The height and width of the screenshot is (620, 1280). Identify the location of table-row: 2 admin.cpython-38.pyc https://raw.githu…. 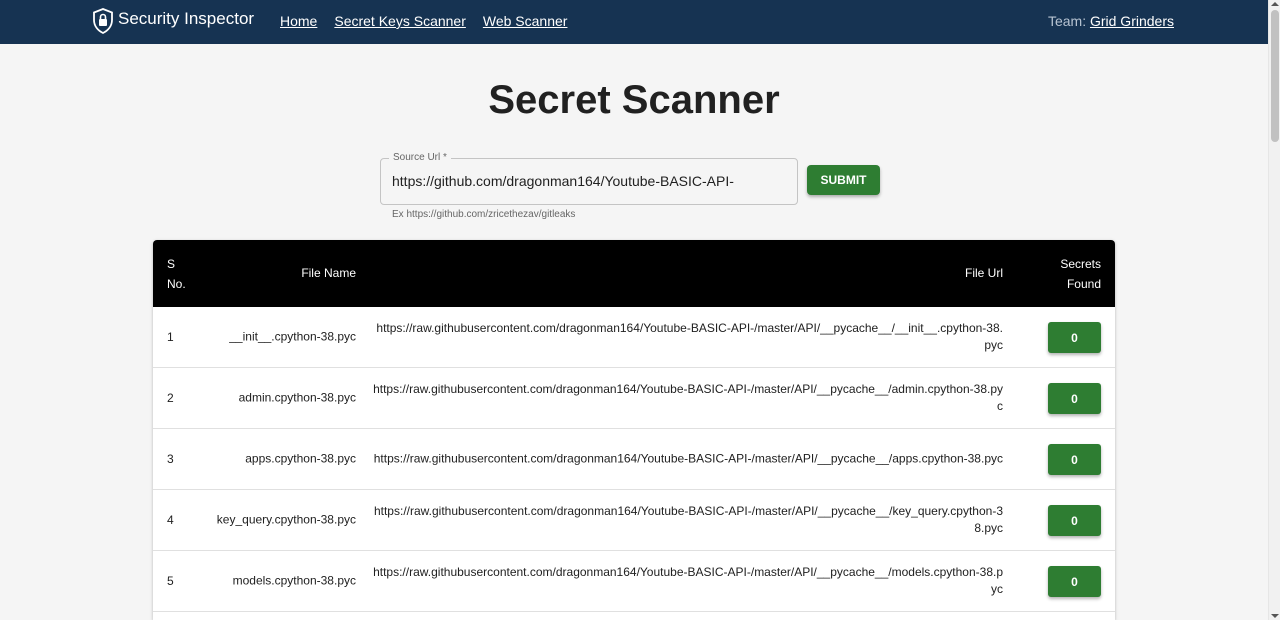
(634, 398).